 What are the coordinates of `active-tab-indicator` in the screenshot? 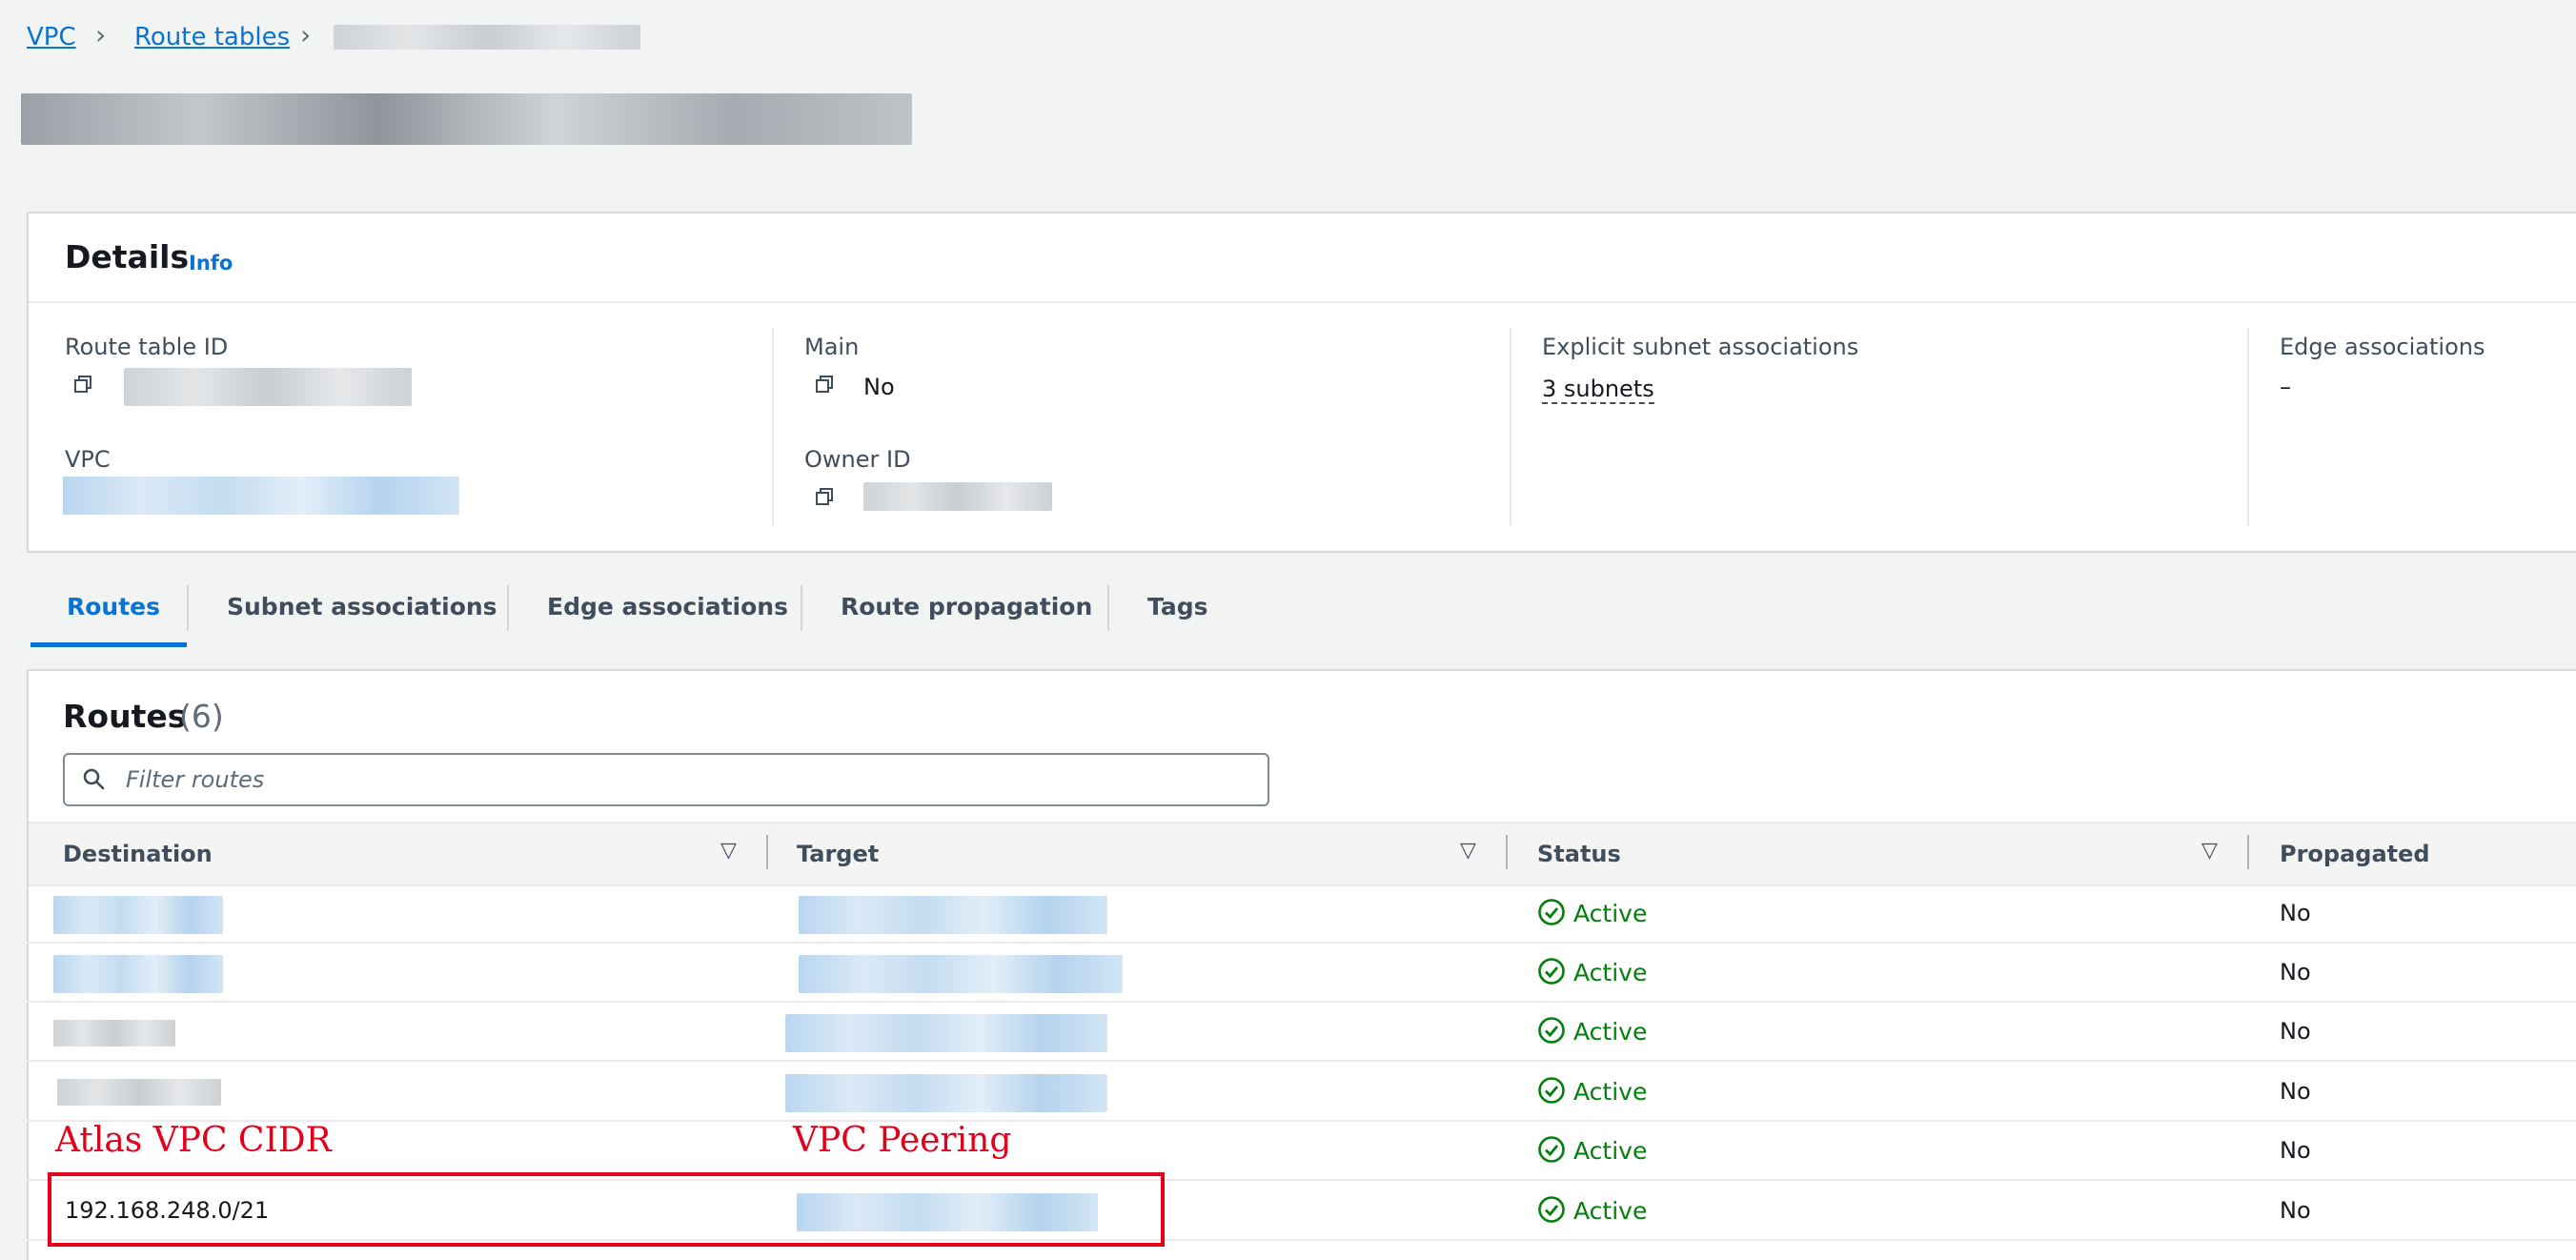 It's located at (108, 645).